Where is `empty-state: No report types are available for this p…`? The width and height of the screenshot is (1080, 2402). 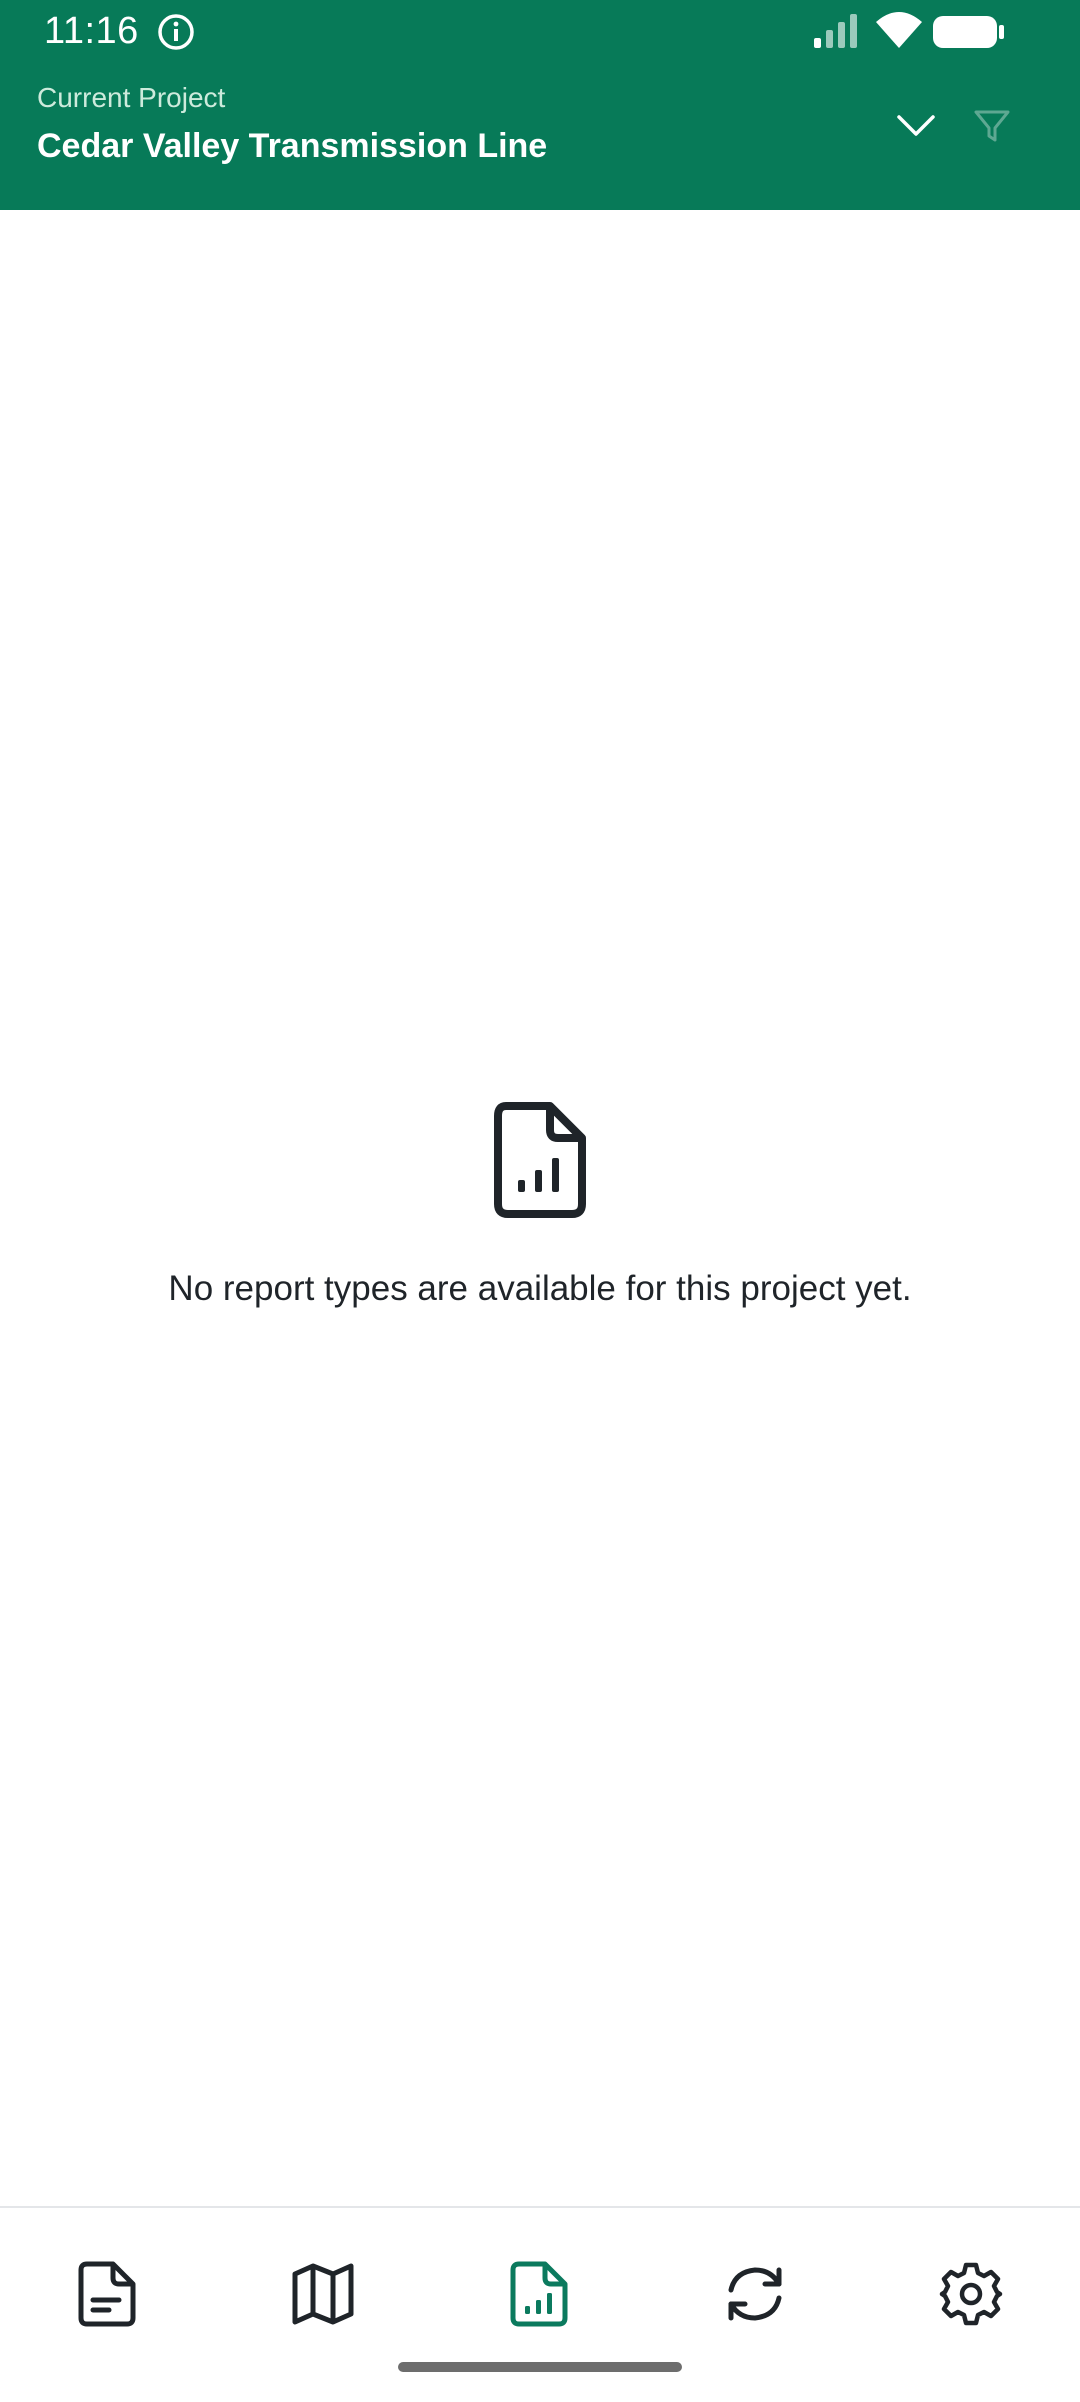 empty-state: No report types are available for this p… is located at coordinates (540, 1206).